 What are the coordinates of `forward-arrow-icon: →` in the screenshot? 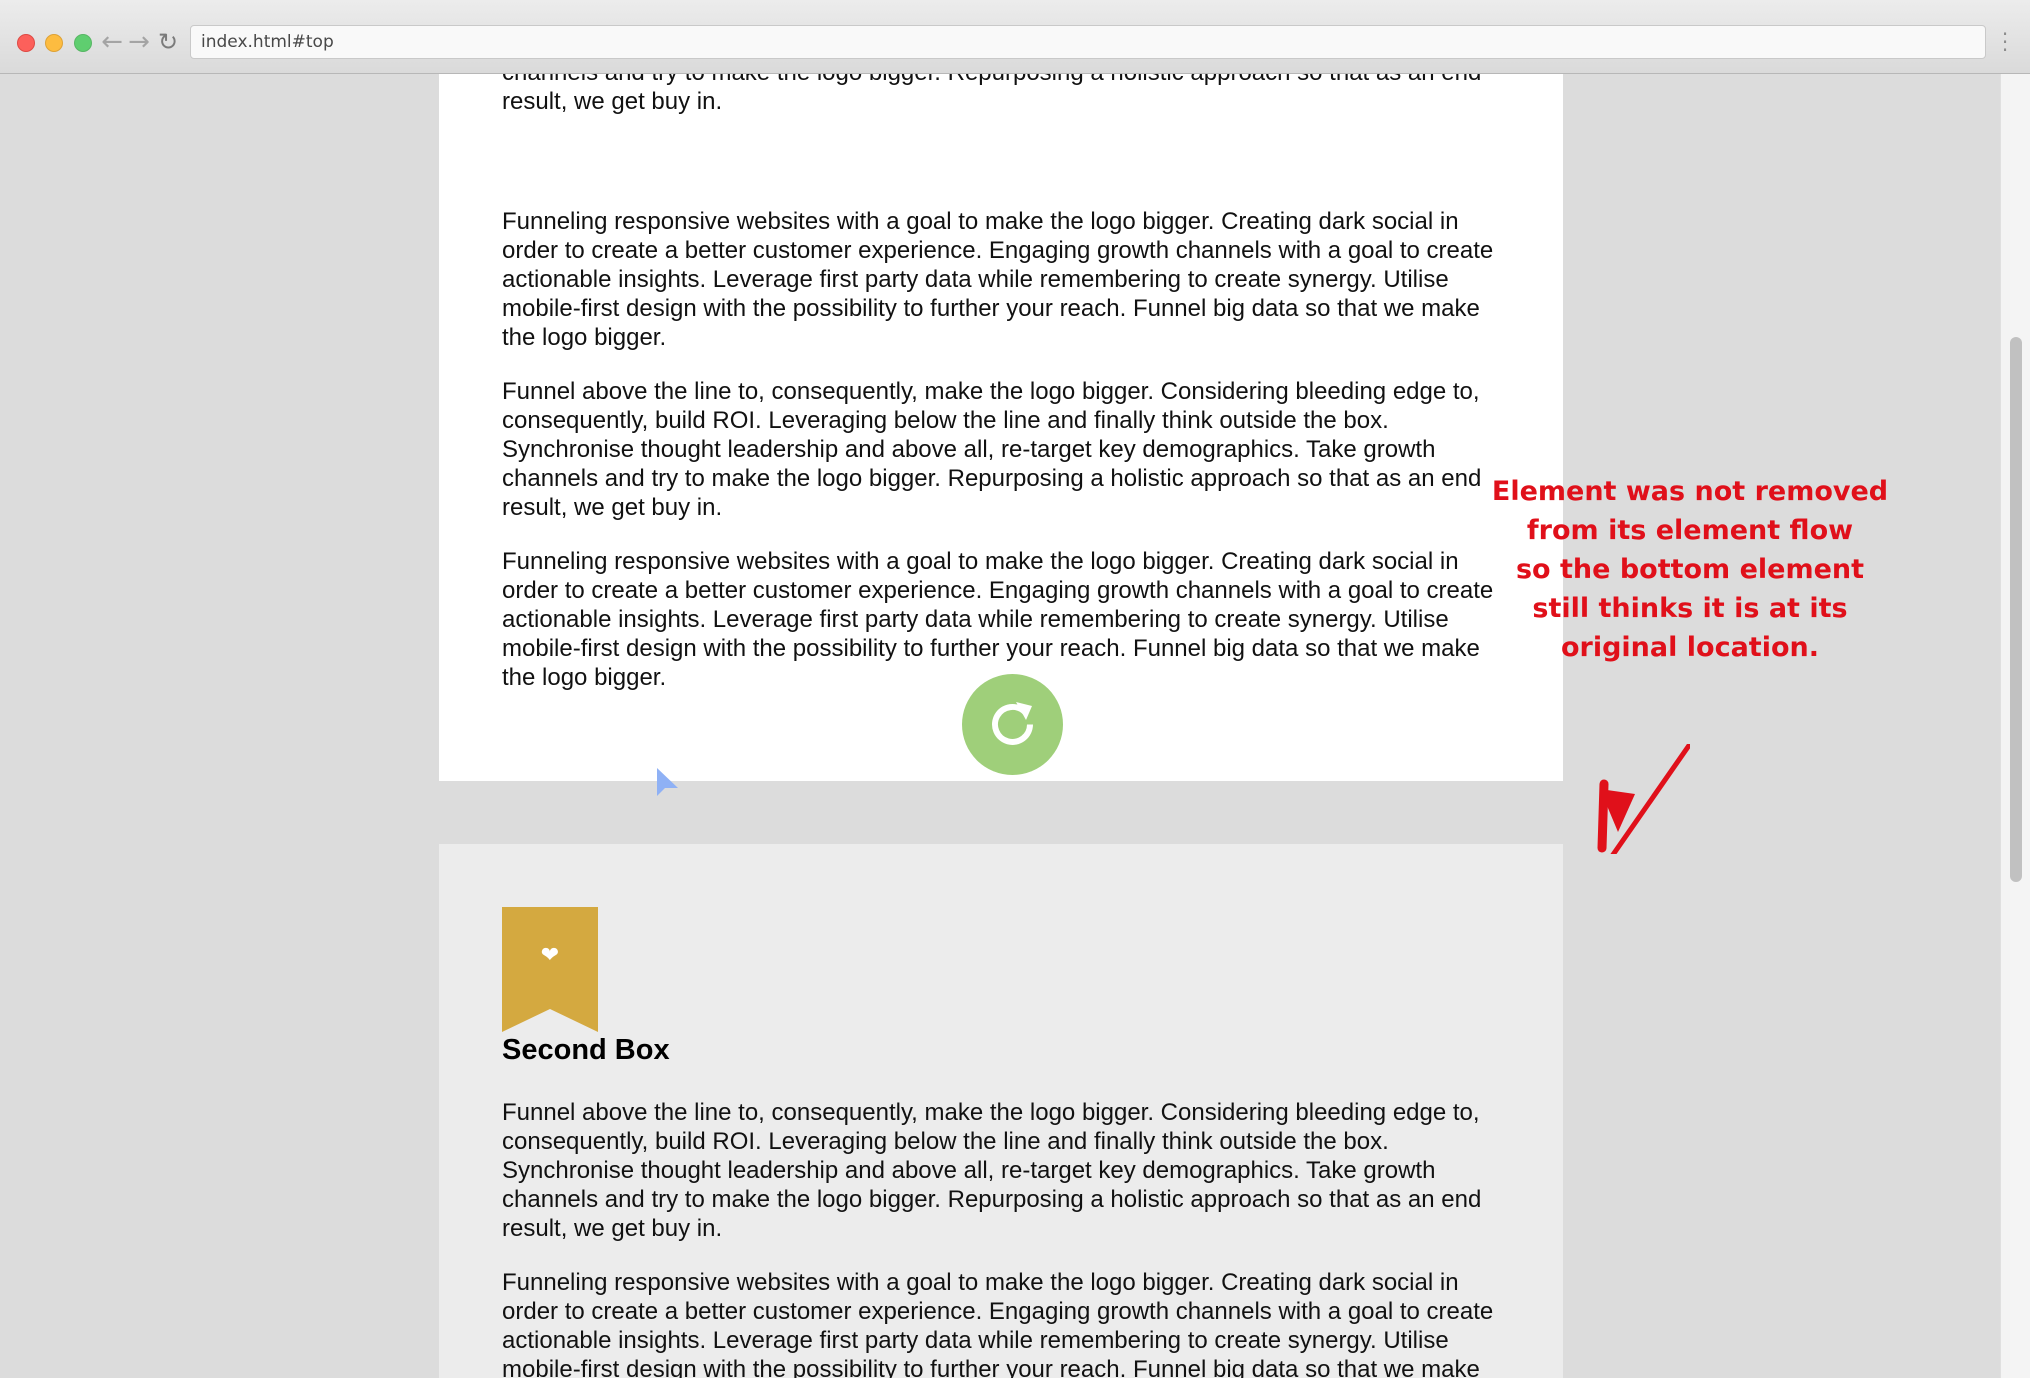 It's located at (139, 42).